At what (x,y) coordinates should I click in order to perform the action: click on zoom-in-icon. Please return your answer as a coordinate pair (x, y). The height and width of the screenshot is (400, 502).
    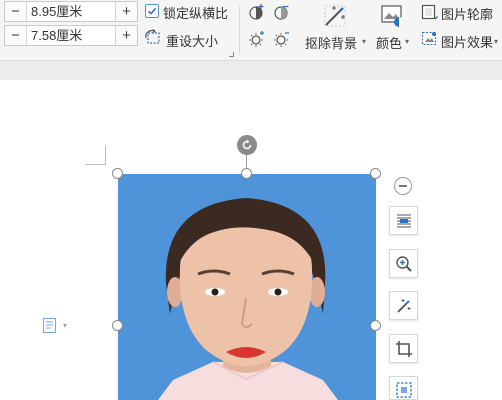
    Looking at the image, I should click on (403, 263).